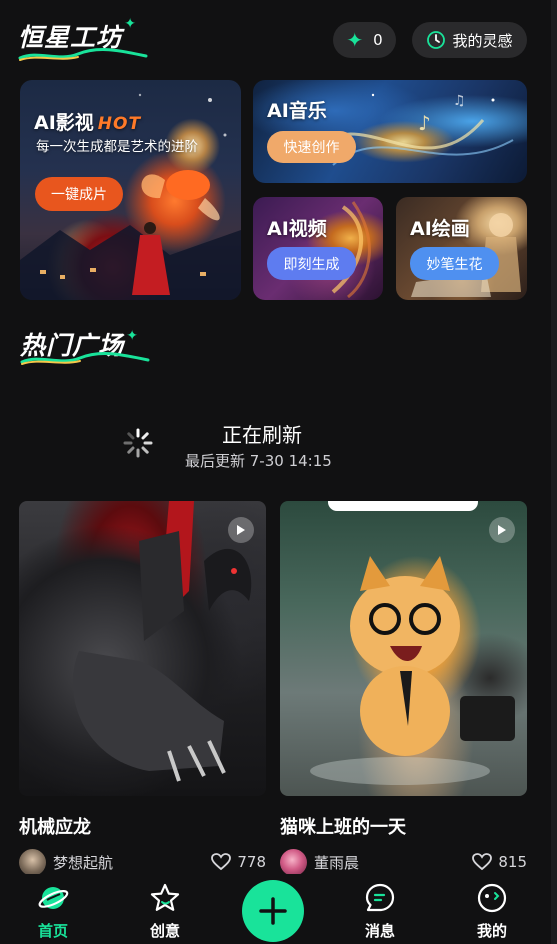 The image size is (557, 944). I want to click on clock-icon, so click(436, 40).